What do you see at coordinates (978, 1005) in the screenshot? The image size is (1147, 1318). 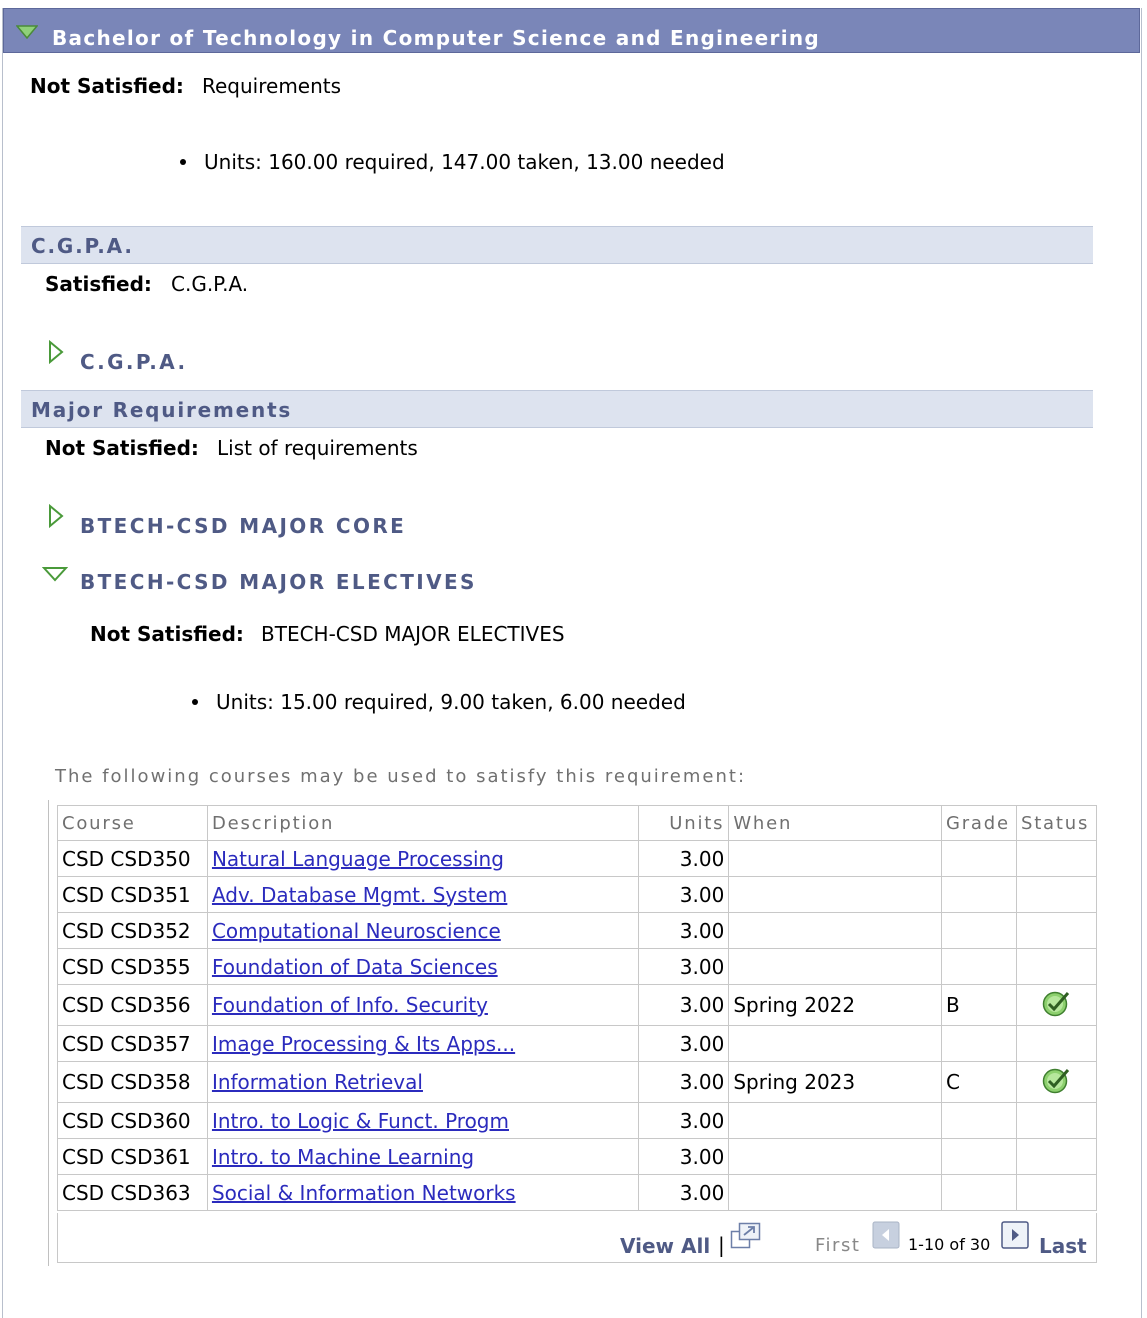 I see `course-grade: B` at bounding box center [978, 1005].